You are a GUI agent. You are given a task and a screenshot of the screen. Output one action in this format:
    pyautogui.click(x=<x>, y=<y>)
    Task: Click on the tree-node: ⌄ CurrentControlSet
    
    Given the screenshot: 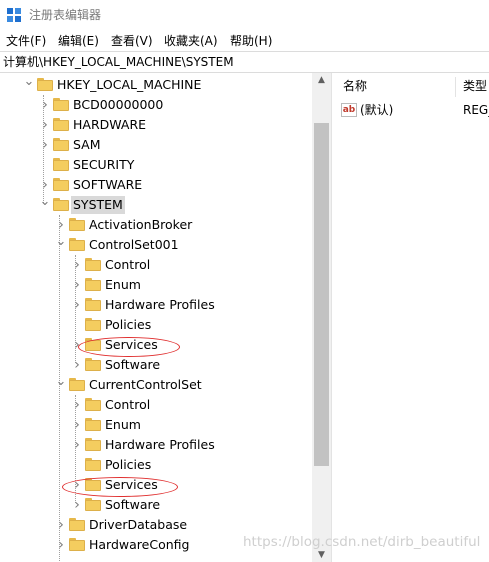 What is the action you would take?
    pyautogui.click(x=156, y=385)
    